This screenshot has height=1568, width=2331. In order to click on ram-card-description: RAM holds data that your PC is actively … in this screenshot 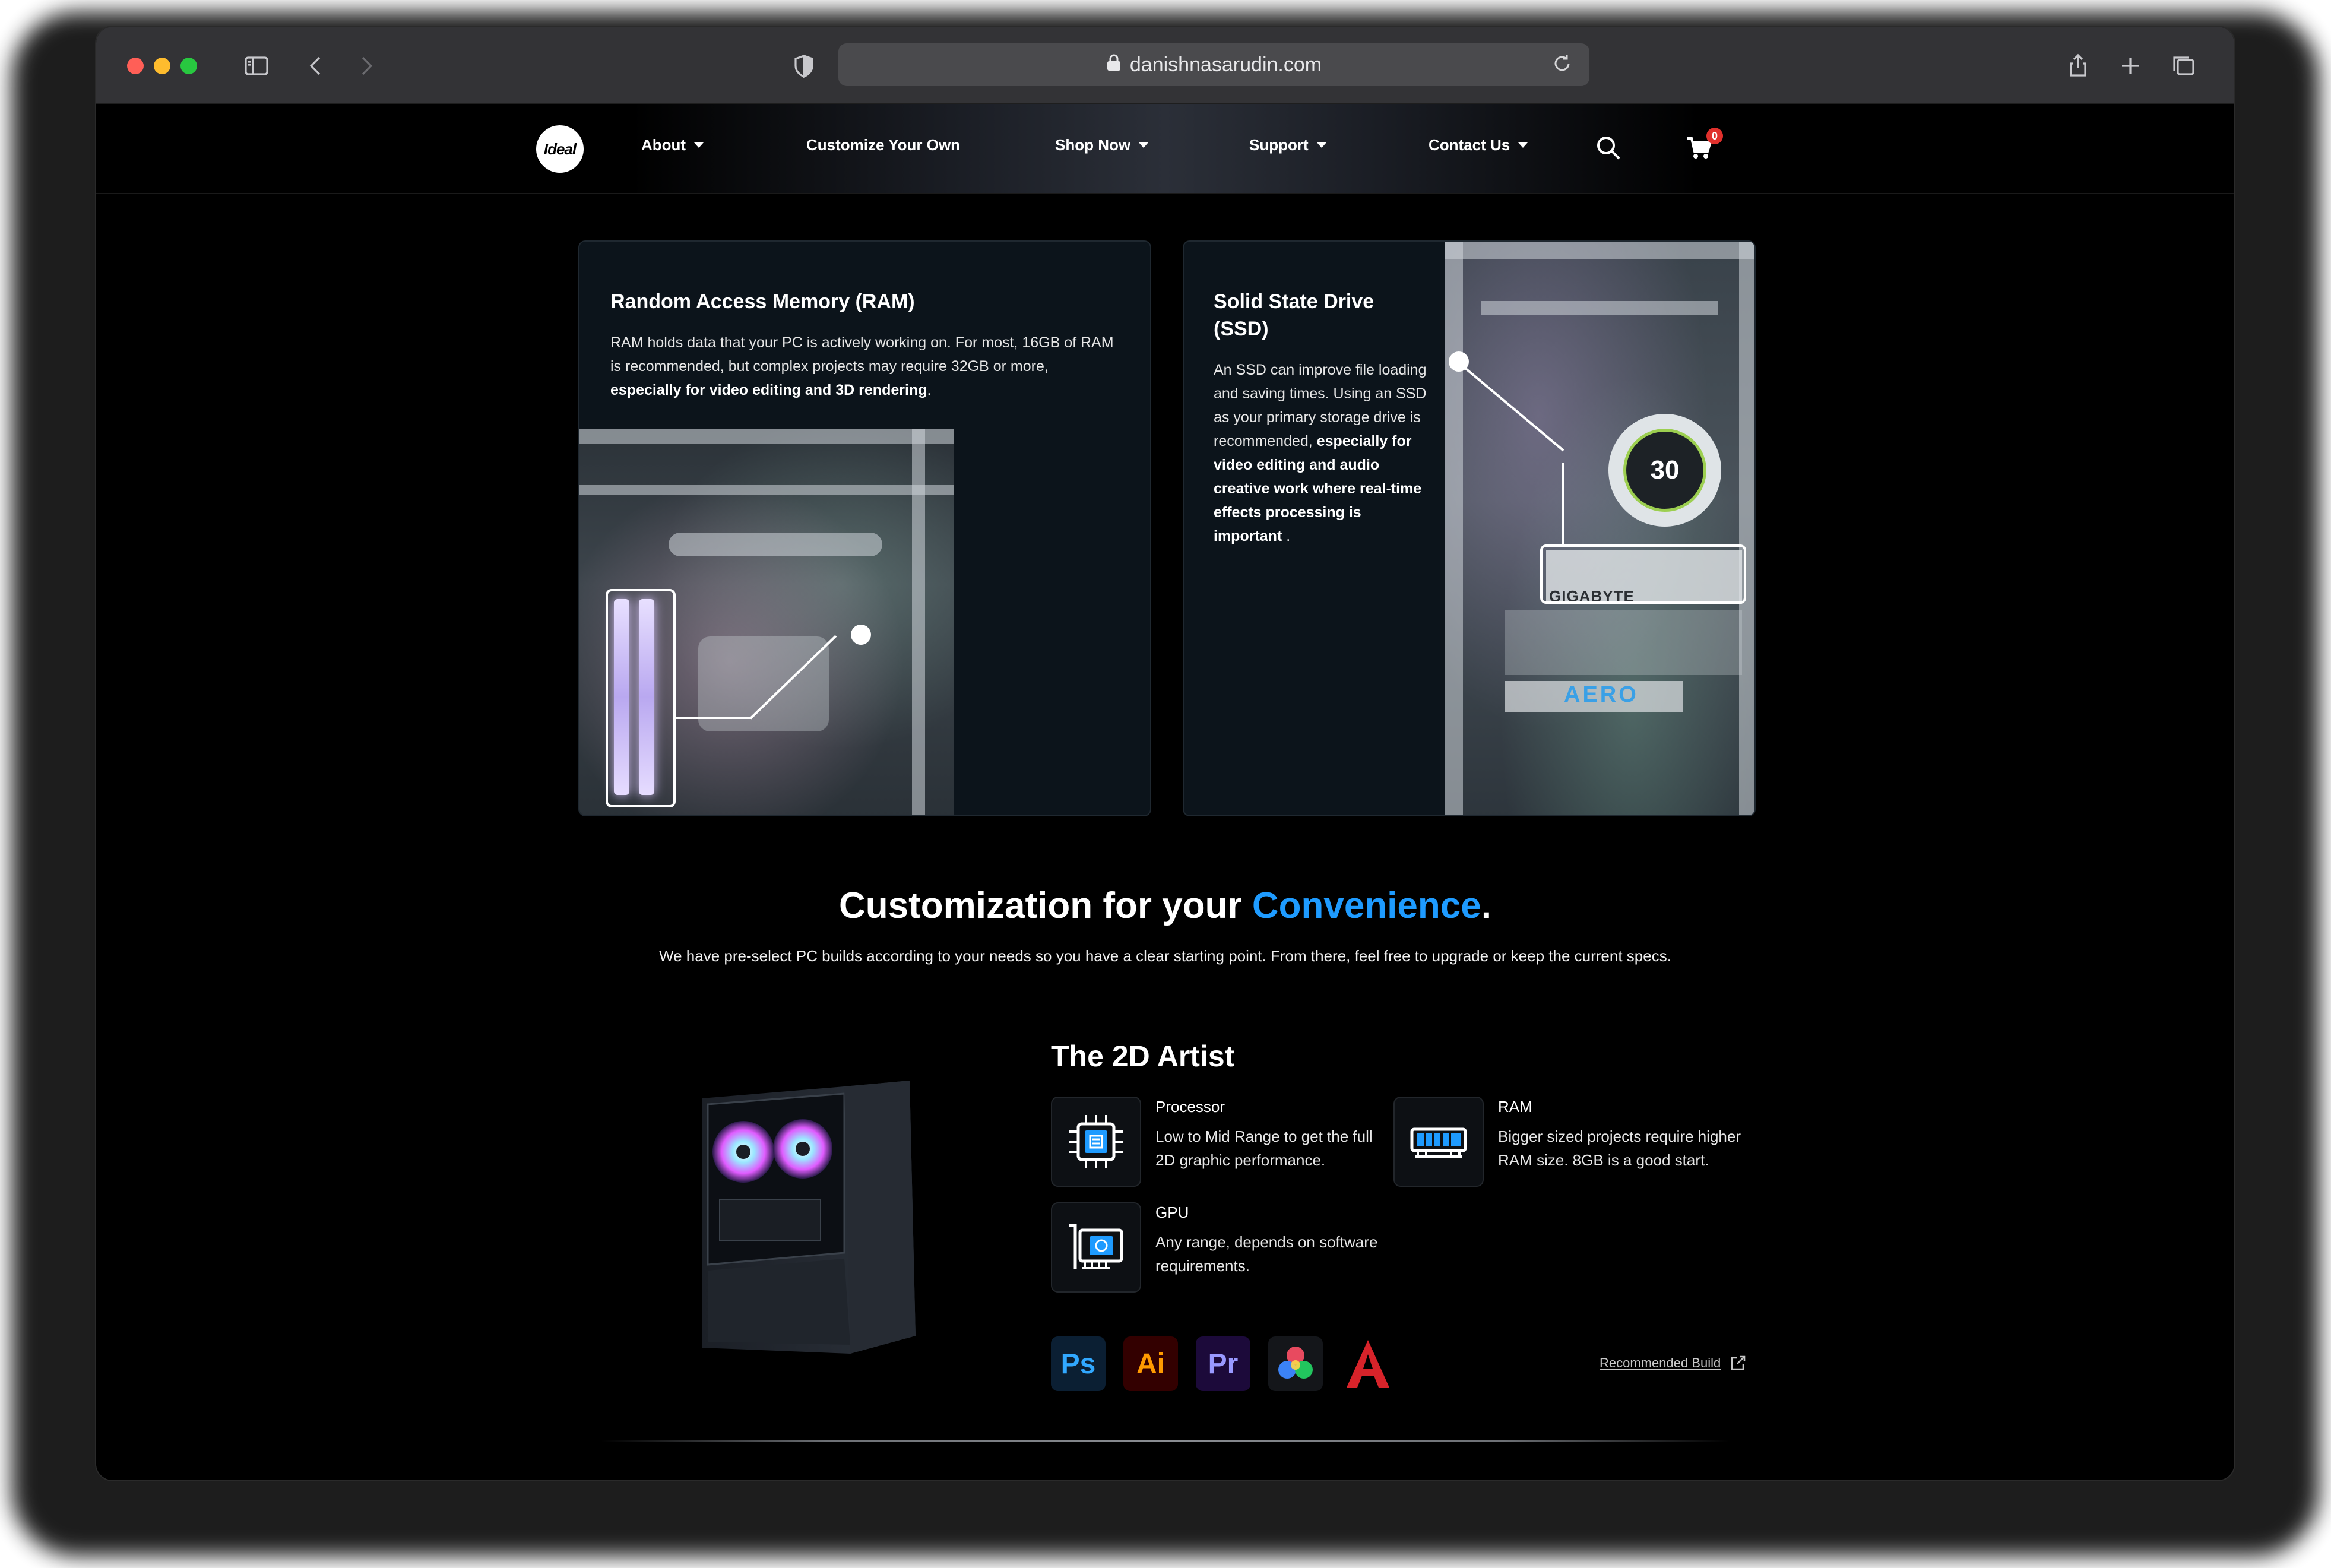, I will do `click(865, 367)`.